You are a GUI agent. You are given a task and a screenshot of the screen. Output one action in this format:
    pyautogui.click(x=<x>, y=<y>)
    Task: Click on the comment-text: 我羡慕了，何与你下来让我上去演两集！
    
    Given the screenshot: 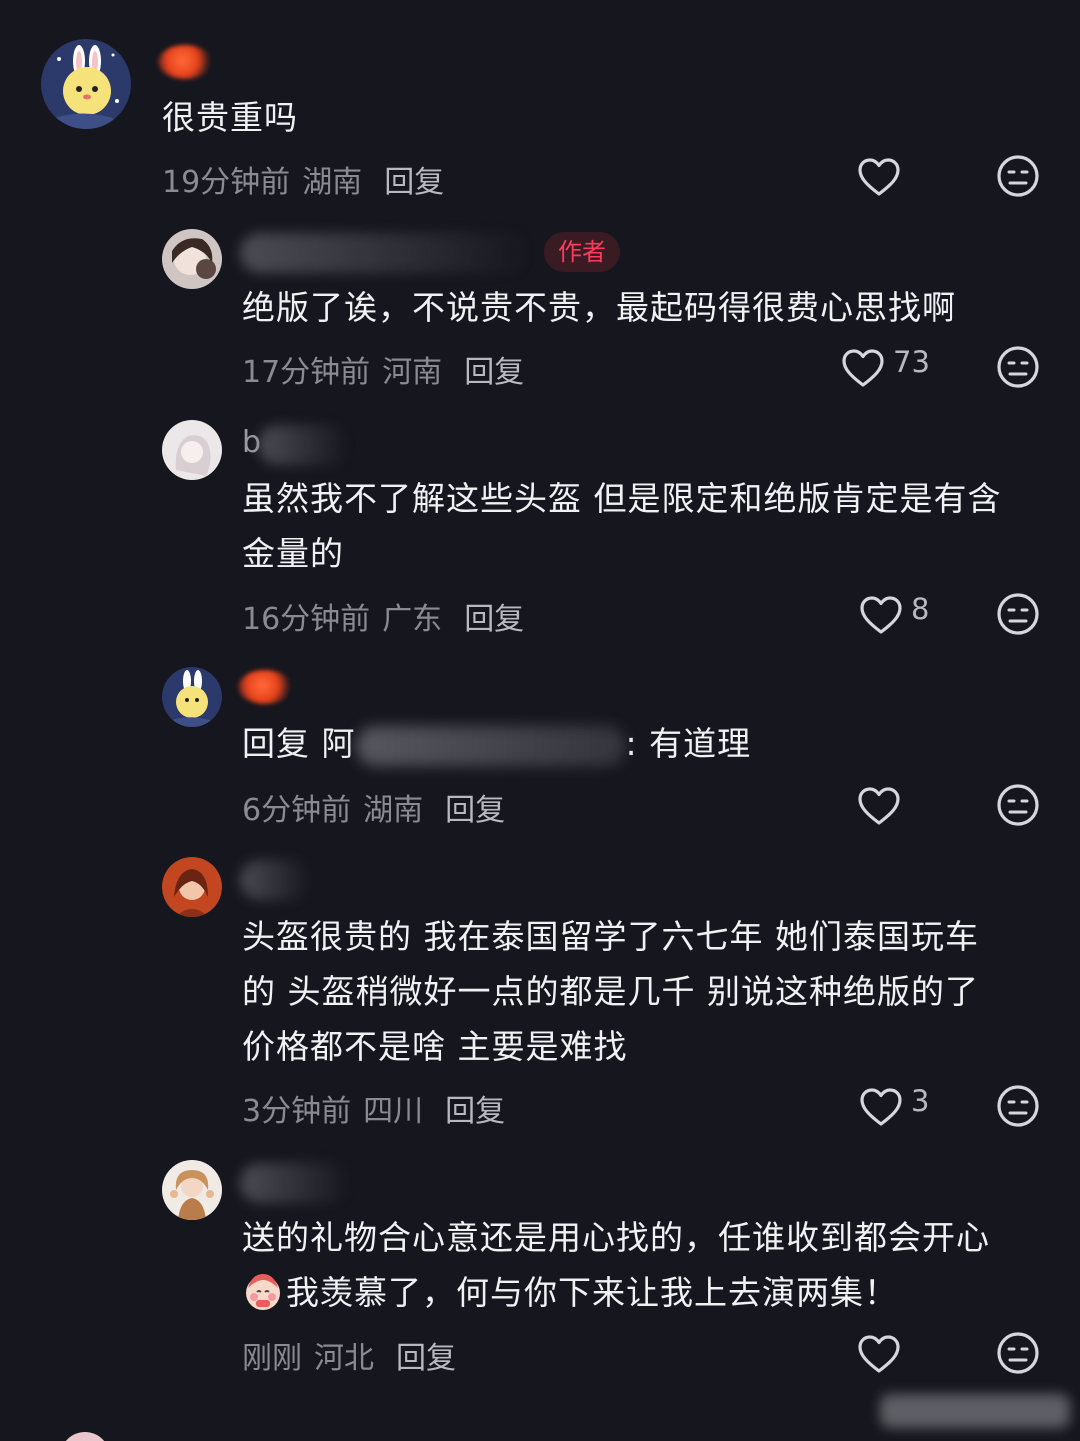 What is the action you would take?
    pyautogui.click(x=592, y=1292)
    